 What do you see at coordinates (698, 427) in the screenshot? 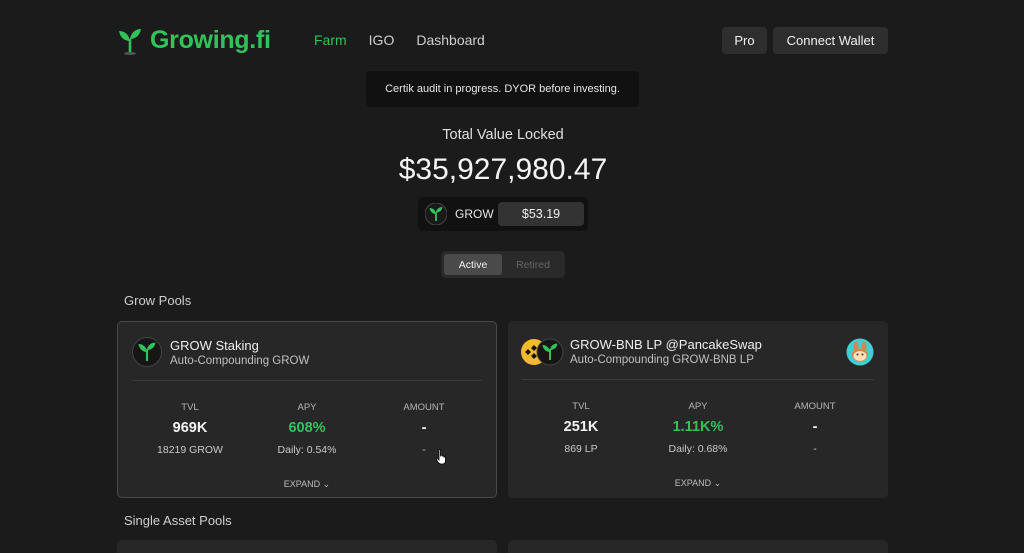
I see `apy-stat-value: 1.11K%` at bounding box center [698, 427].